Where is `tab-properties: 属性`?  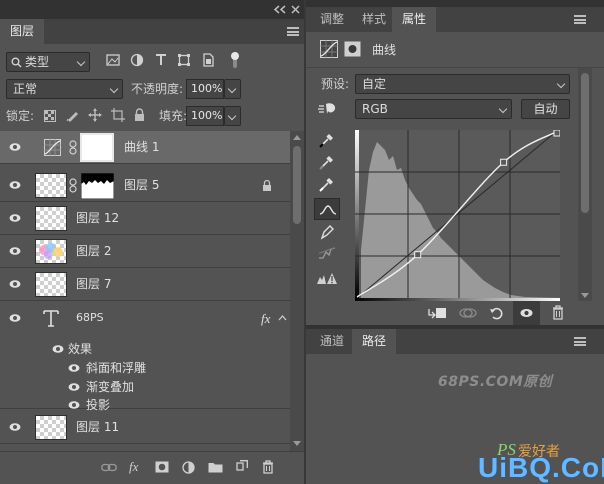
tab-properties: 属性 is located at coordinates (414, 19).